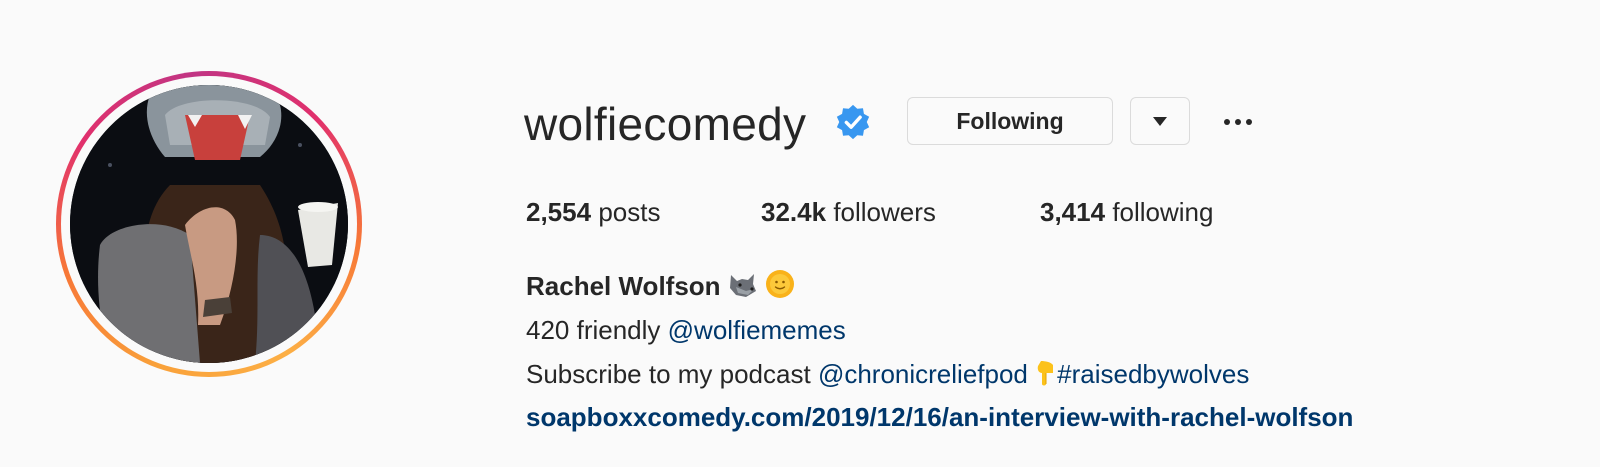  Describe the element at coordinates (1073, 212) in the screenshot. I see `following-count: 3,414` at that location.